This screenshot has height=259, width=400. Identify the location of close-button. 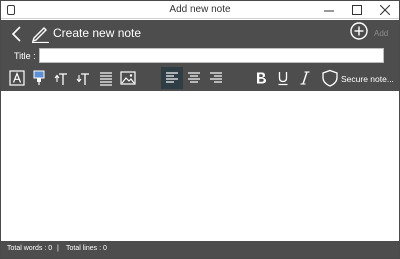
(385, 10).